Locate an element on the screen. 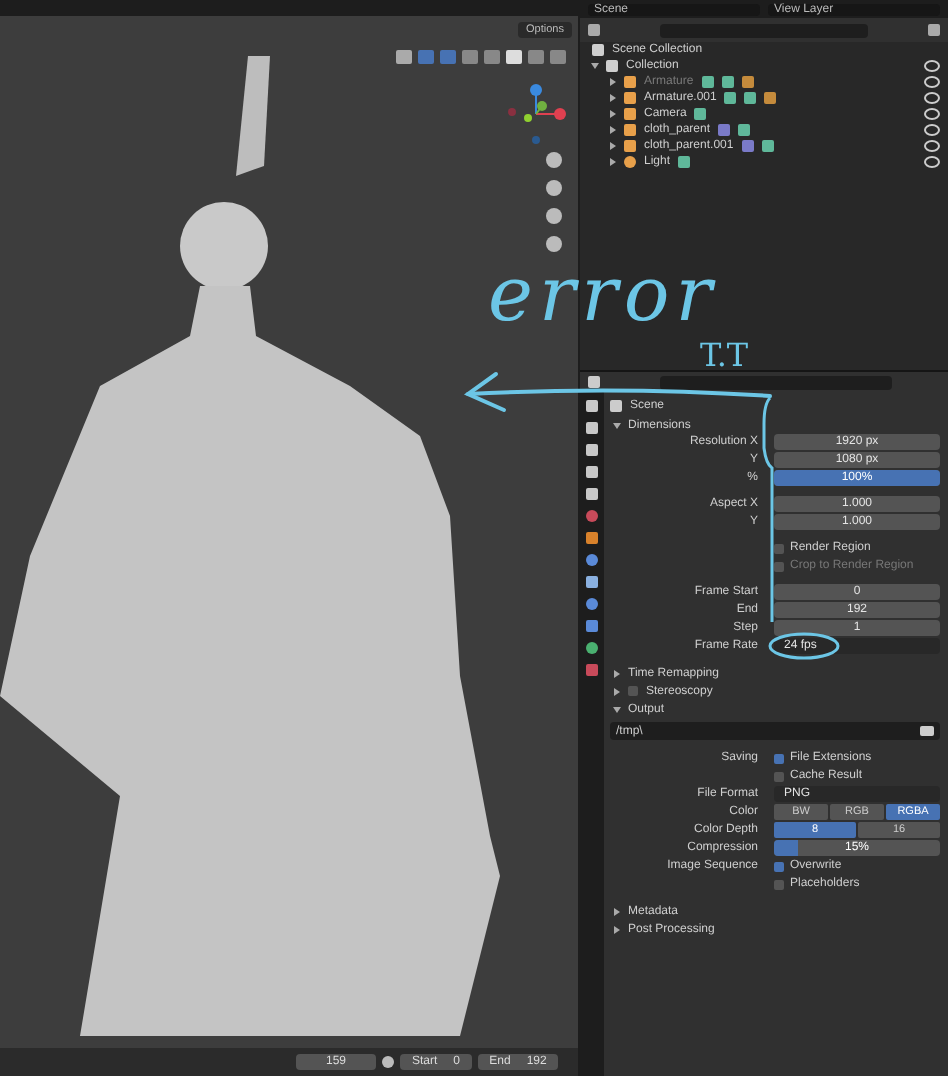 The height and width of the screenshot is (1076, 948). handwritten-annotation: T.T is located at coordinates (724, 355).